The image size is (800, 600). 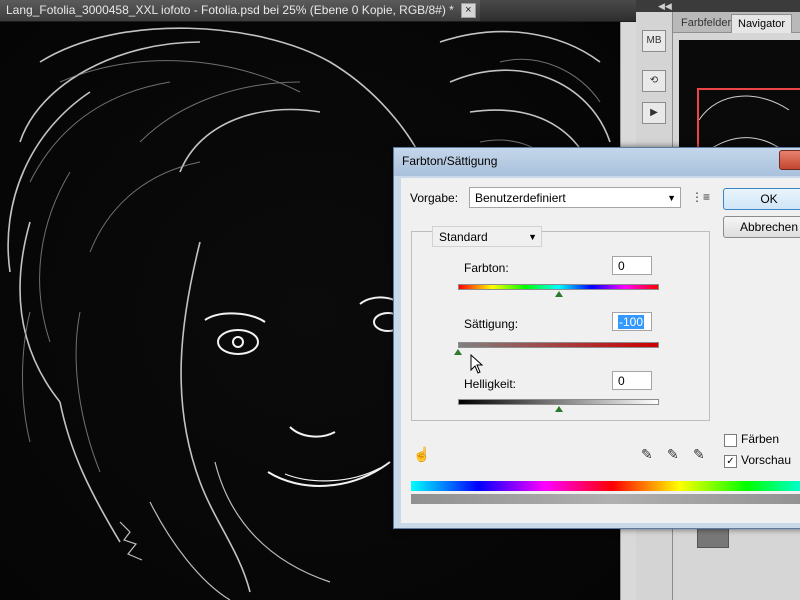 What do you see at coordinates (632, 265) in the screenshot?
I see `hue-input: 0` at bounding box center [632, 265].